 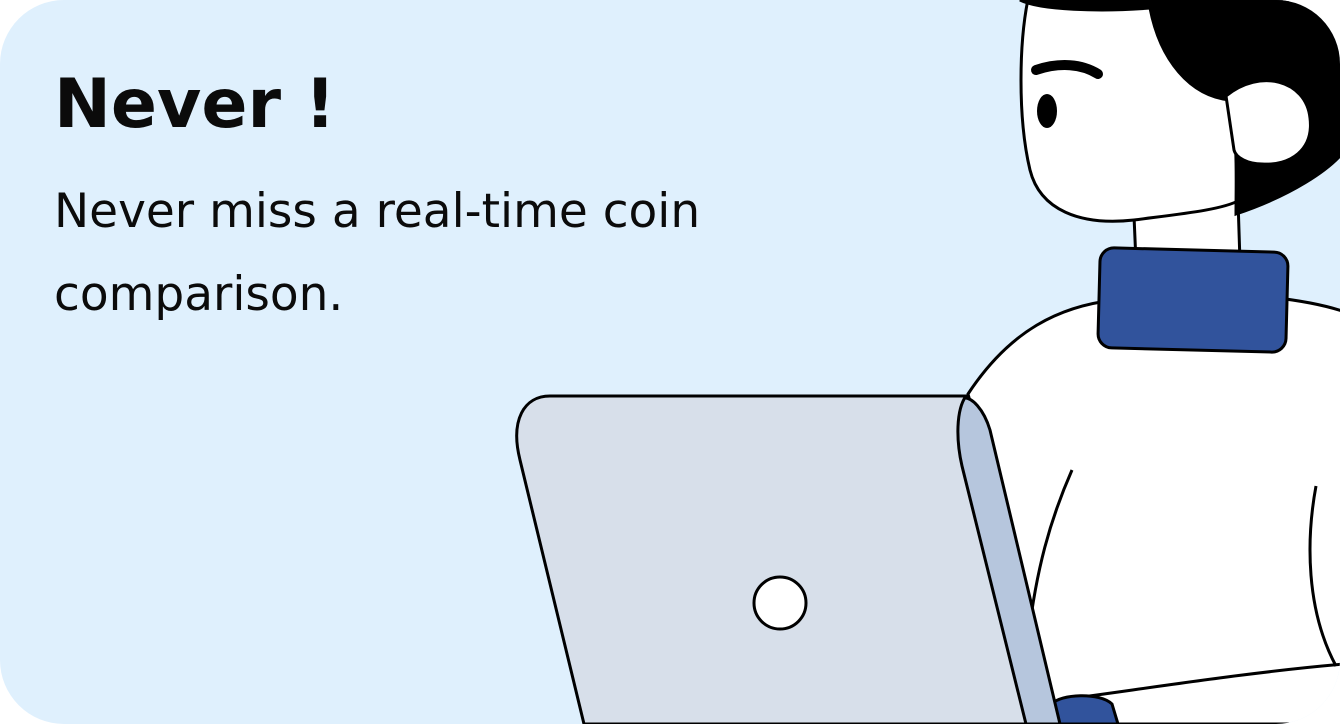 I want to click on card-subtitle: Never miss a real-time coin comparison., so click(x=377, y=253).